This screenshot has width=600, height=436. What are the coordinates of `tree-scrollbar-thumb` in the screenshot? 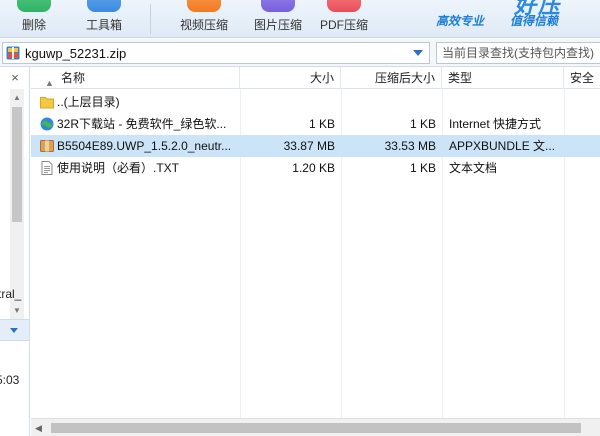 It's located at (17, 164).